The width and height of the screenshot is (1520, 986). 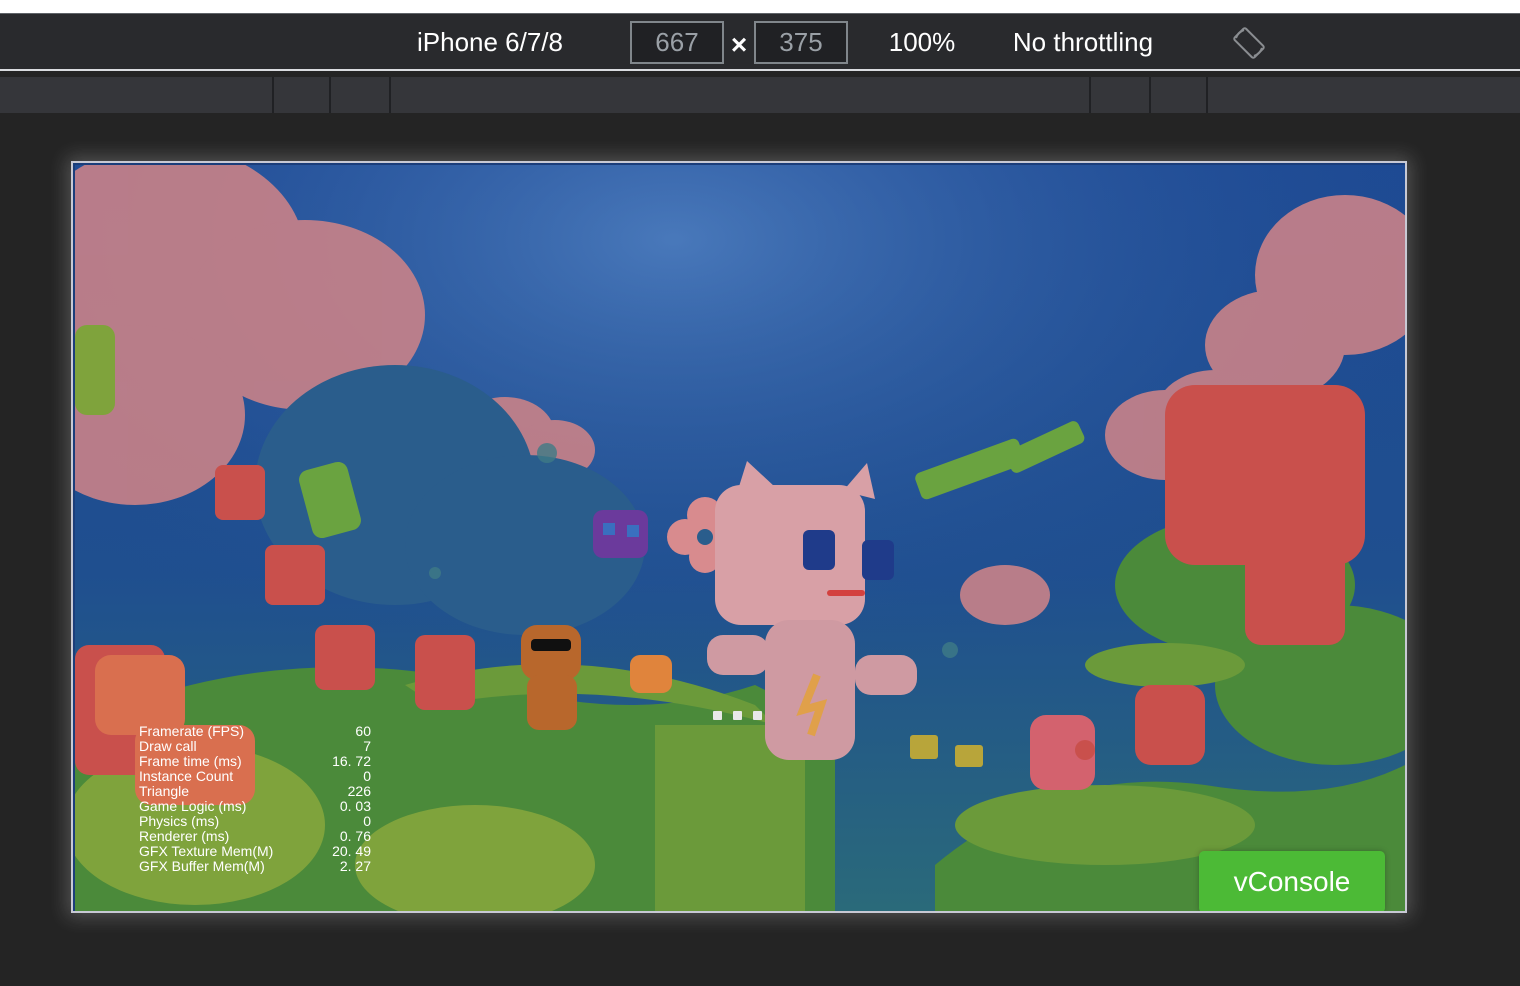 I want to click on stat-value: 20. 49, so click(x=351, y=851).